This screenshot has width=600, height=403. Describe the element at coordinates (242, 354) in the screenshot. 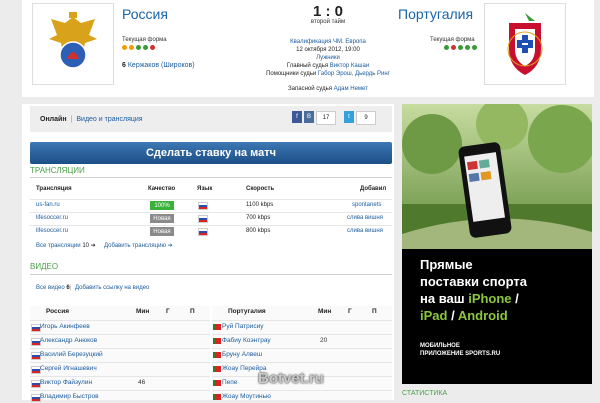

I see `player-link: Бруну Алвеш` at that location.